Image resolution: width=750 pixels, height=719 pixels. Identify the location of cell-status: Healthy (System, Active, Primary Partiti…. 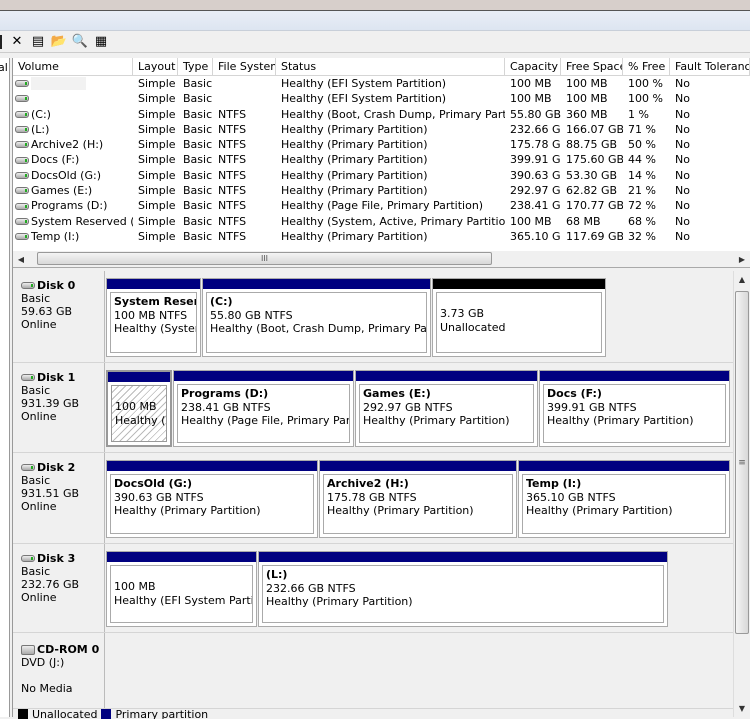
(393, 221).